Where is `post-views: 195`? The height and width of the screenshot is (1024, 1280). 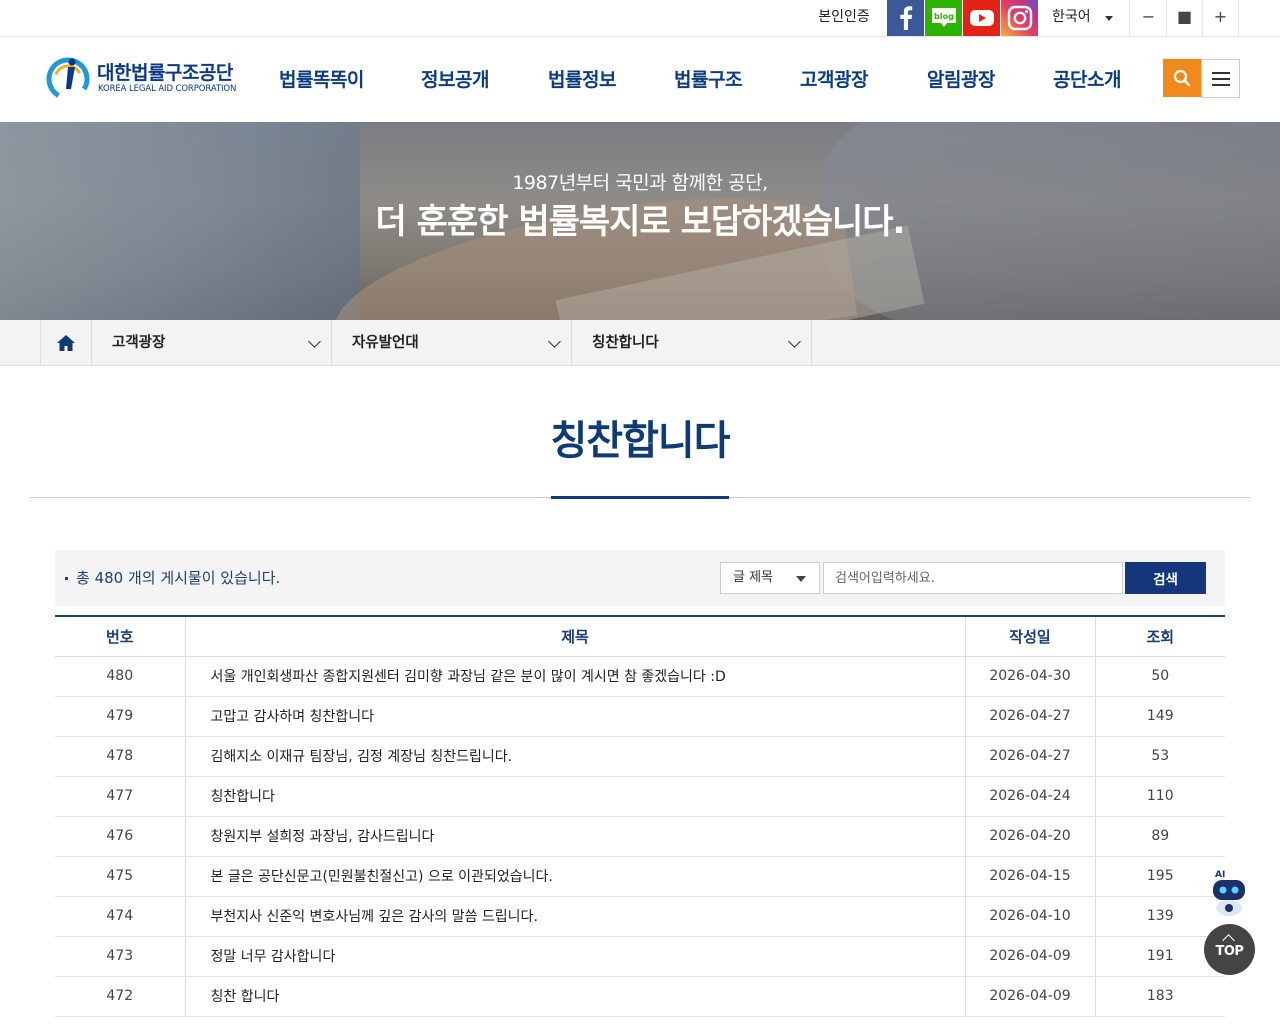
post-views: 195 is located at coordinates (1159, 876).